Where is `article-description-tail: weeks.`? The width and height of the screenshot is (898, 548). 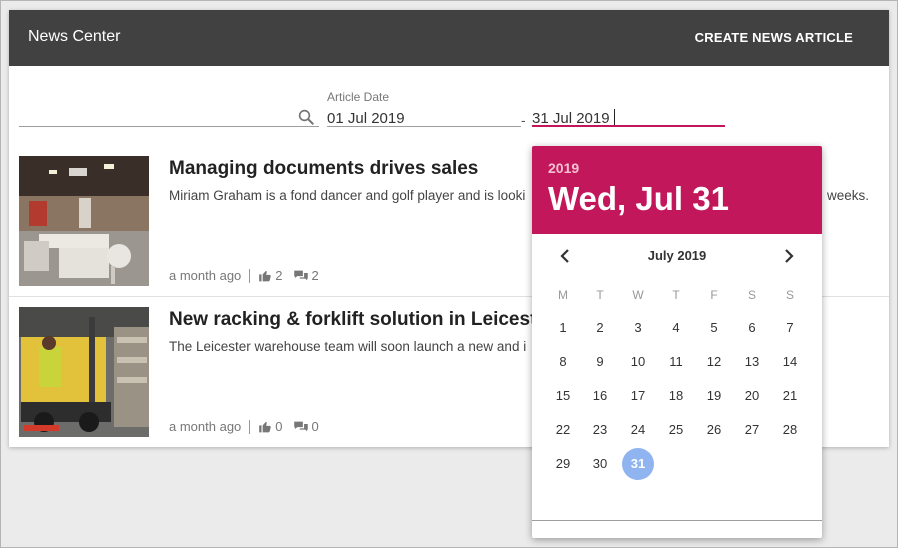
article-description-tail: weeks. is located at coordinates (848, 195).